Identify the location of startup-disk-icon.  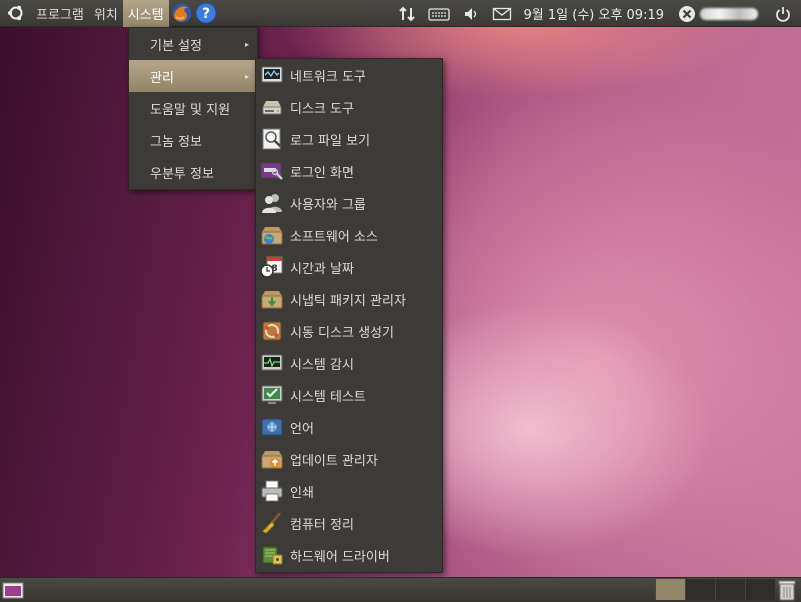
(272, 331).